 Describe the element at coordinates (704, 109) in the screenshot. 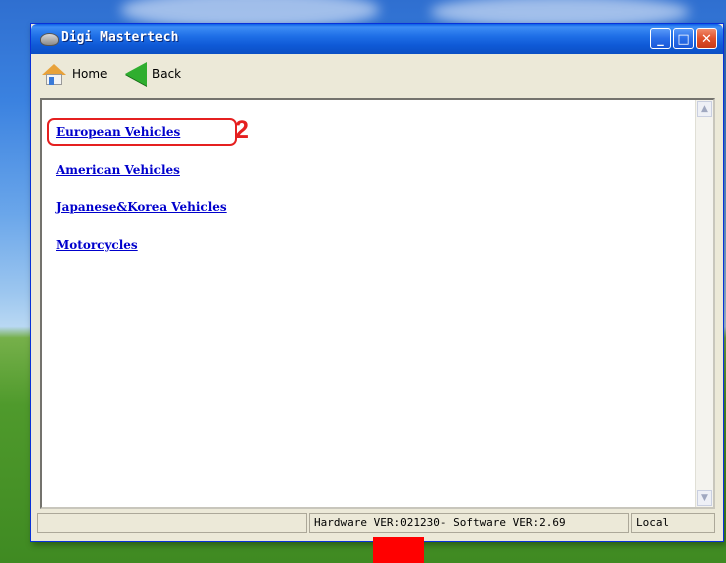

I see `scroll-up-button: ▲` at that location.